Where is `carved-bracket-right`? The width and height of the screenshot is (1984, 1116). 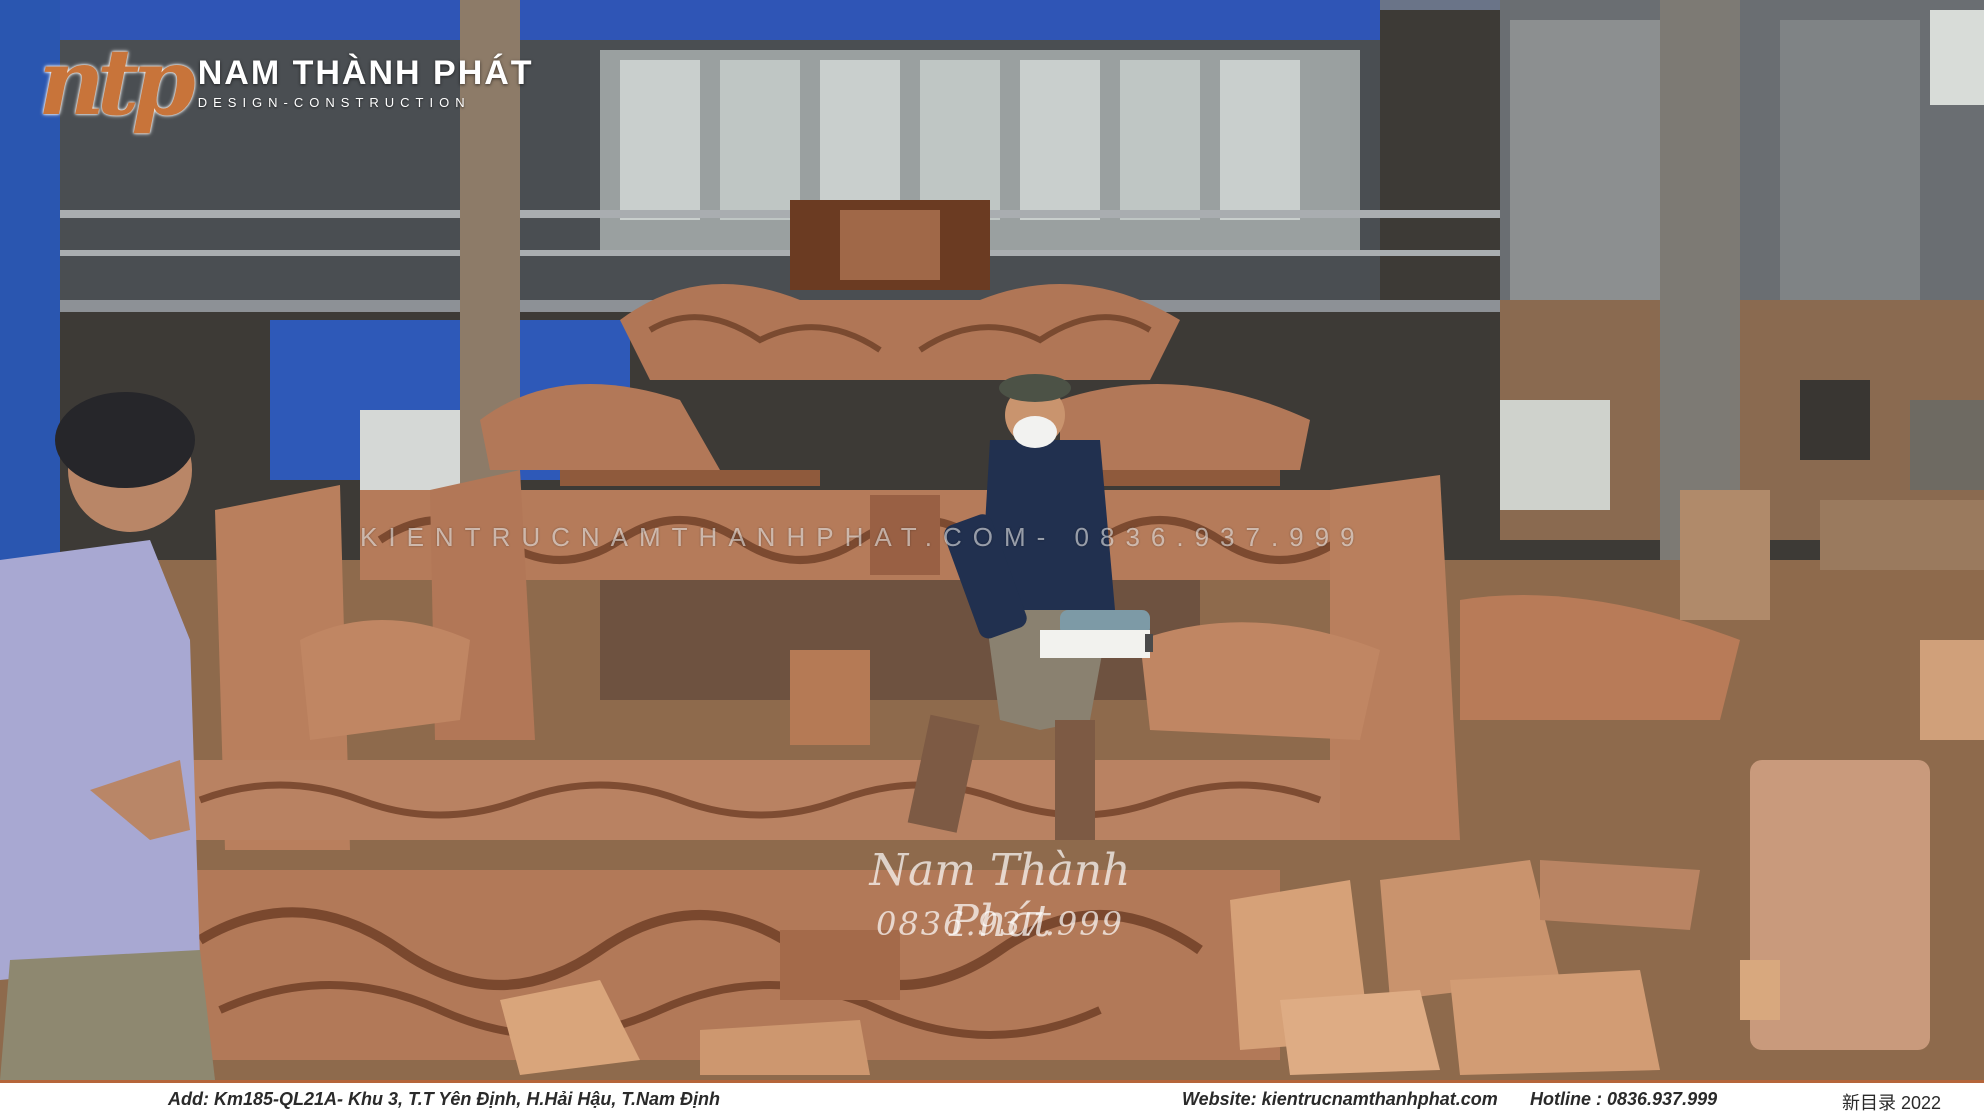 carved-bracket-right is located at coordinates (1260, 681).